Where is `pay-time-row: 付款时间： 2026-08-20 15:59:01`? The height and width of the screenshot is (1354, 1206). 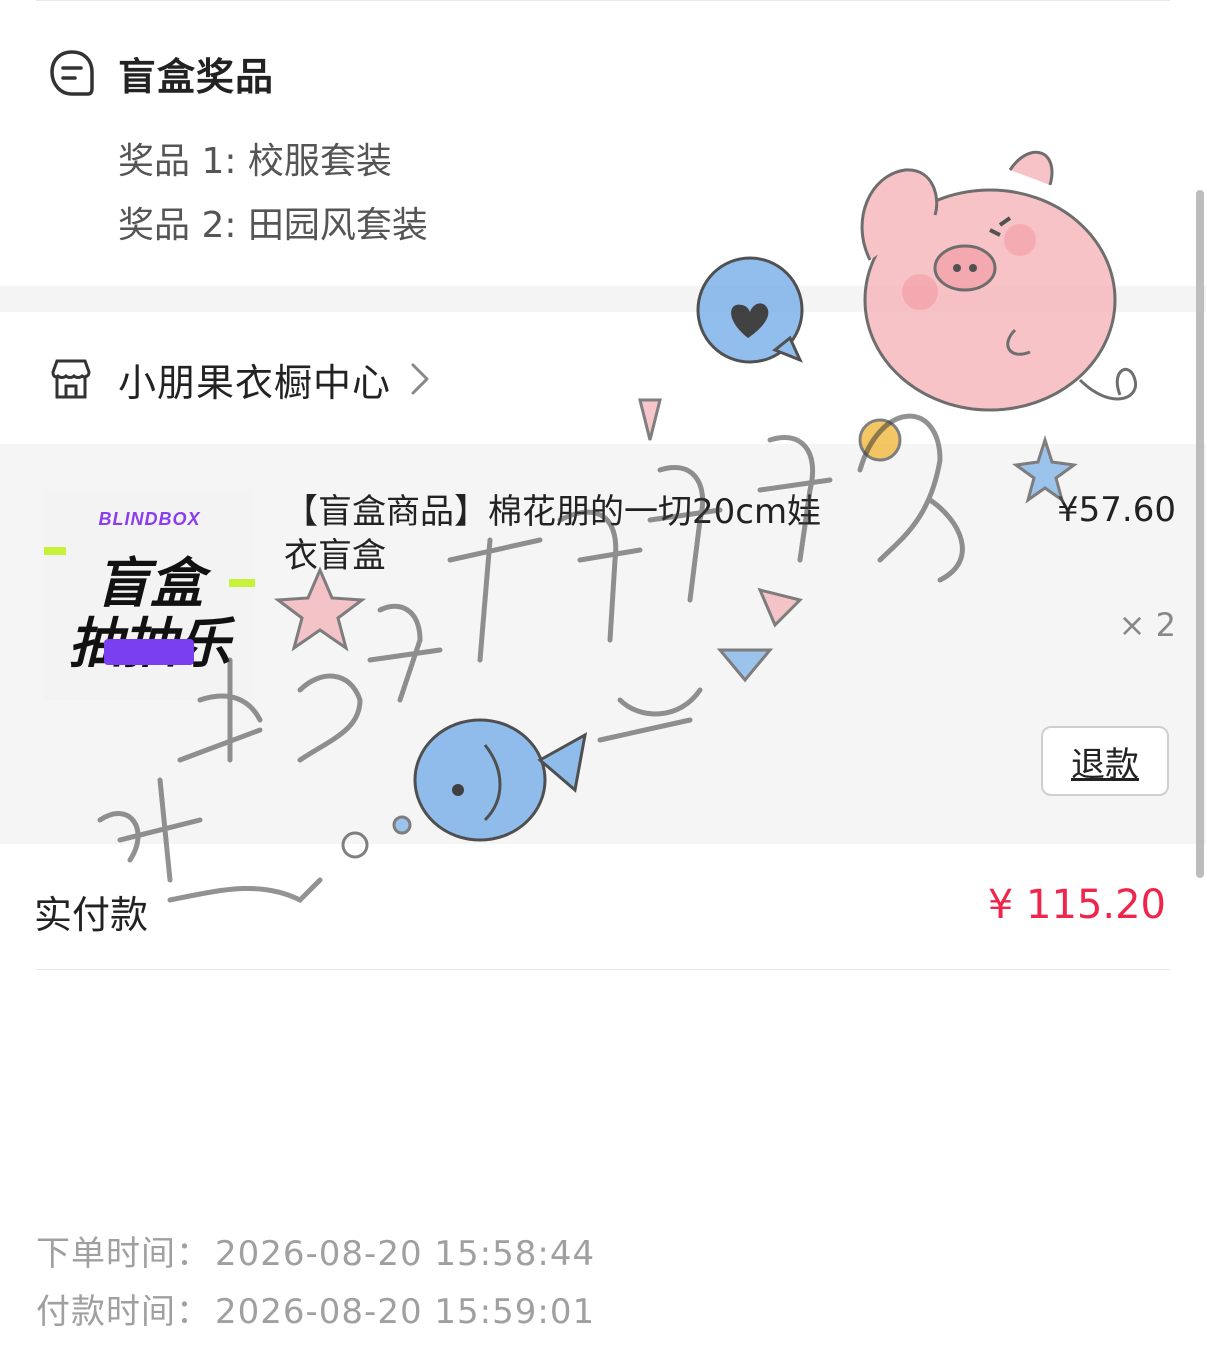 pay-time-row: 付款时间： 2026-08-20 15:59:01 is located at coordinates (315, 1308).